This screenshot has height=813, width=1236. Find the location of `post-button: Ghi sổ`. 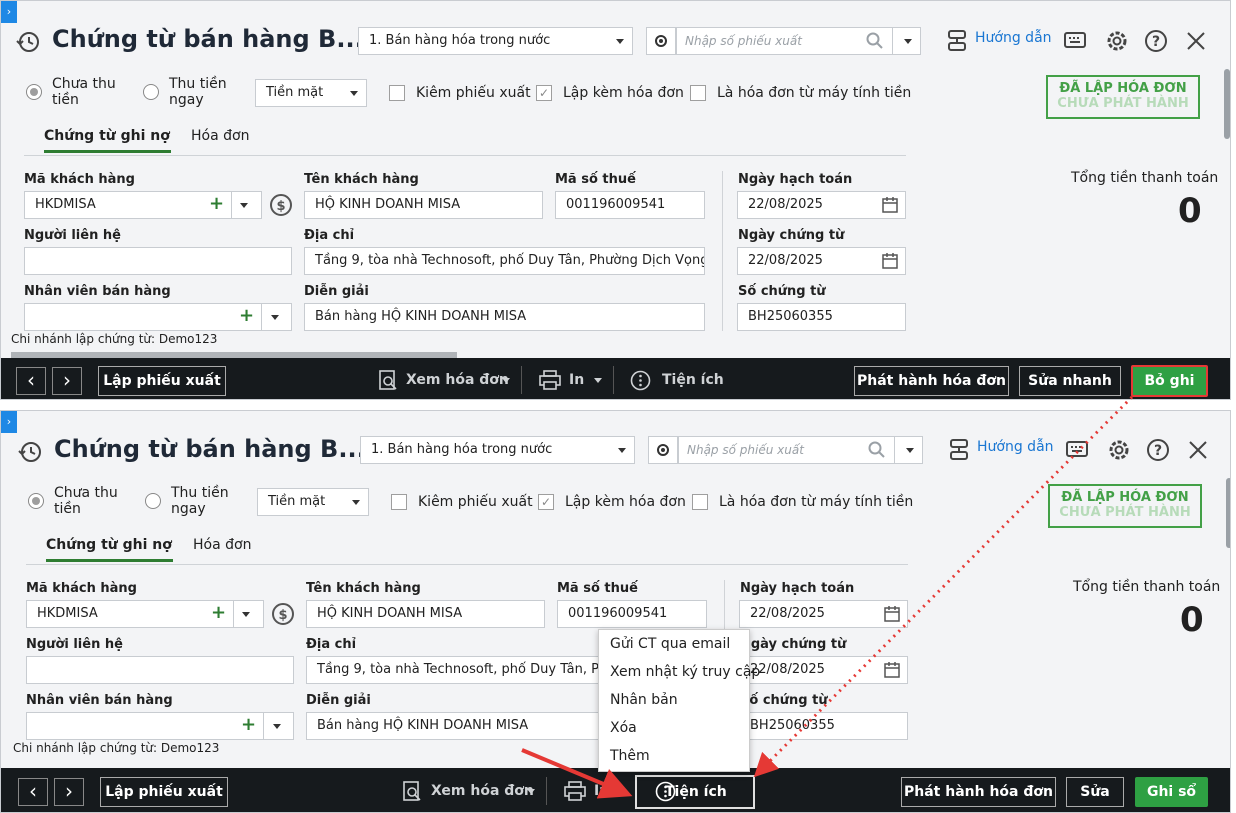

post-button: Ghi sổ is located at coordinates (1171, 792).